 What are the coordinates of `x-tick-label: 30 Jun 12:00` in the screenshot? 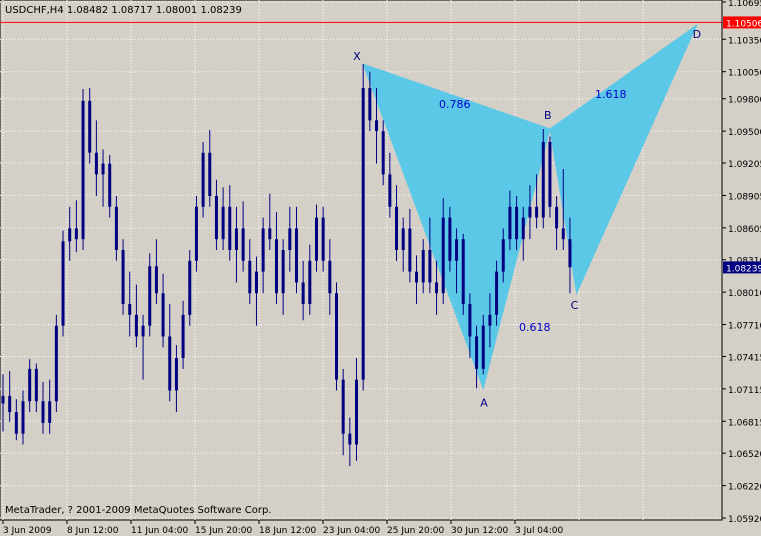 It's located at (479, 531).